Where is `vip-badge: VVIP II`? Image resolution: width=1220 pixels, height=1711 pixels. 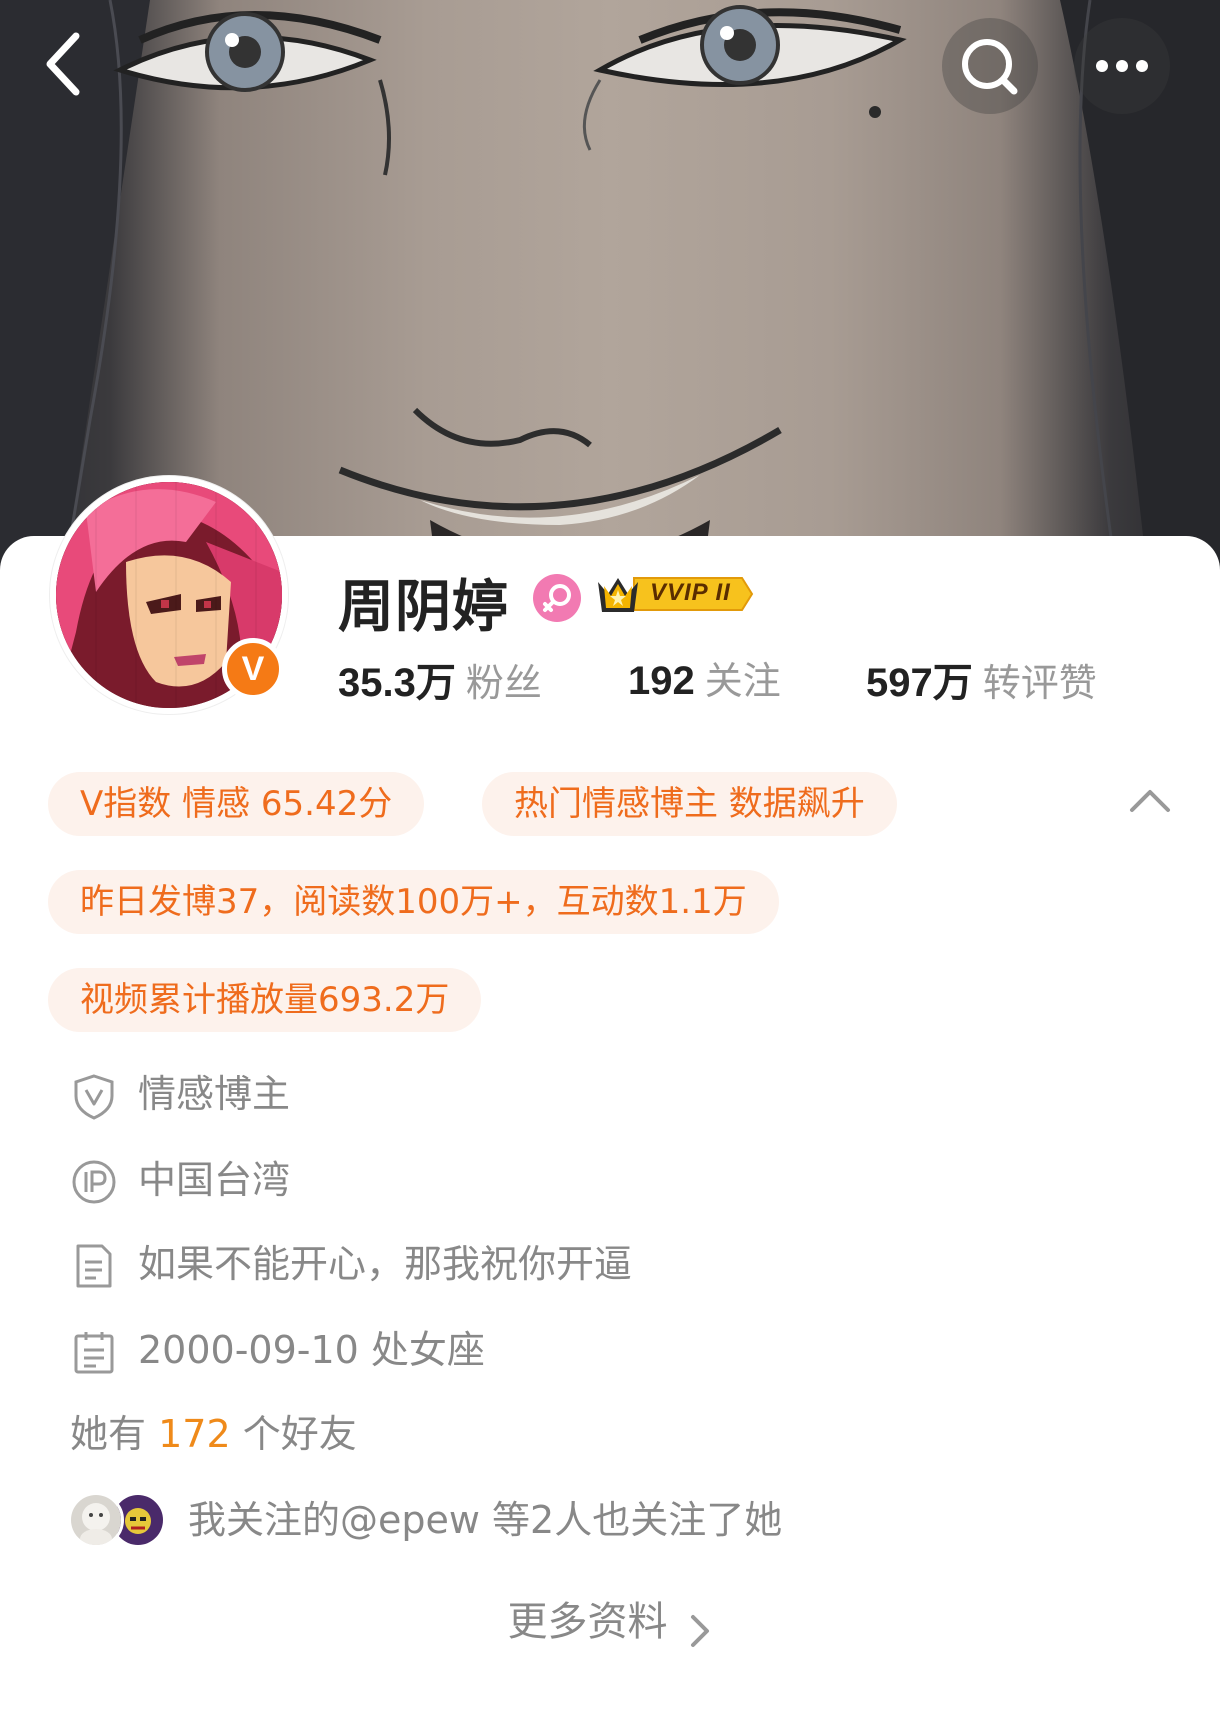
vip-badge: VVIP II is located at coordinates (674, 594).